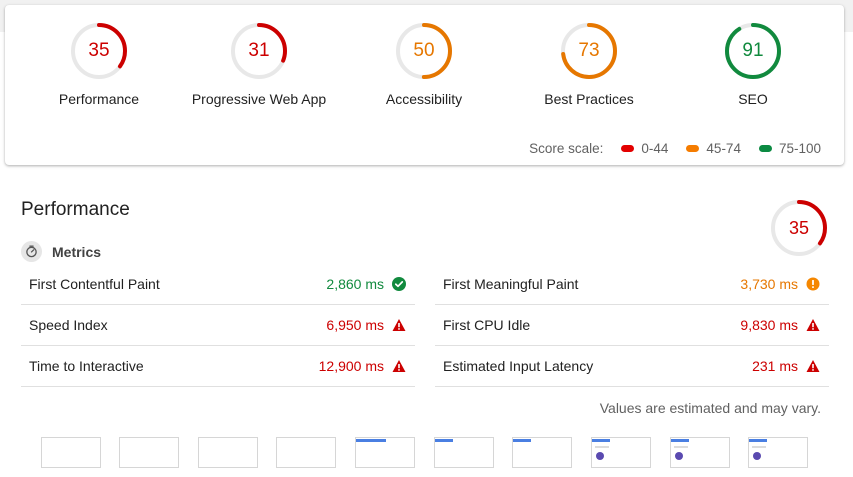  Describe the element at coordinates (769, 325) in the screenshot. I see `metric-value: 9,830 ms` at that location.